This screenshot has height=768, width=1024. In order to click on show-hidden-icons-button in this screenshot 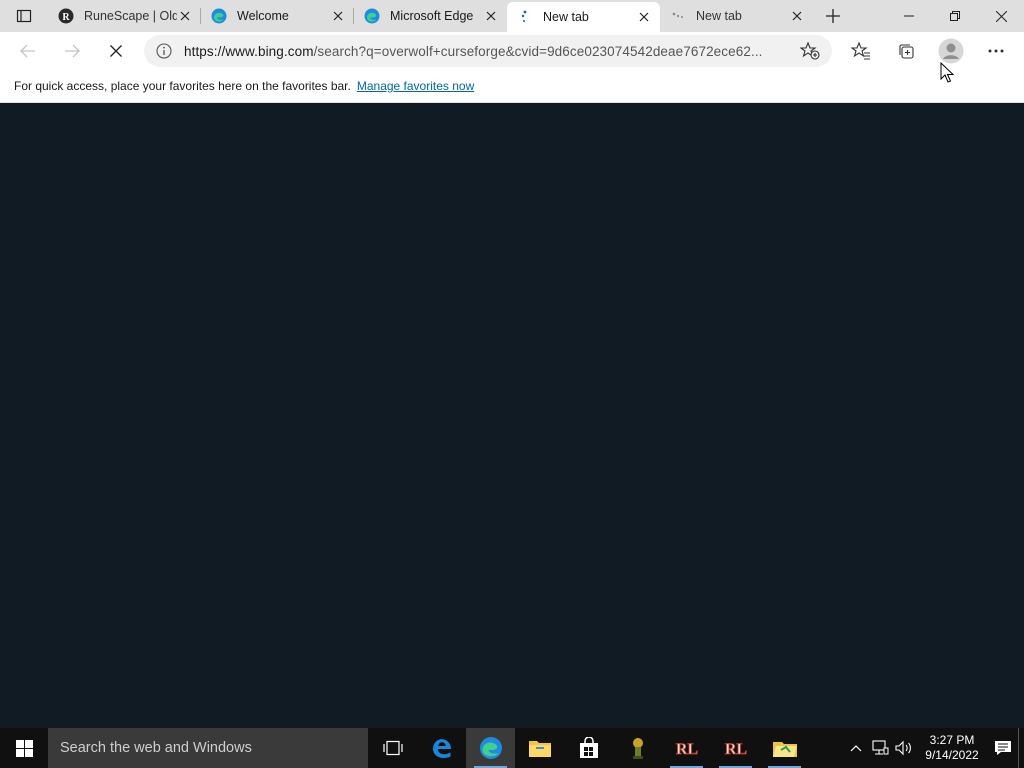, I will do `click(856, 748)`.